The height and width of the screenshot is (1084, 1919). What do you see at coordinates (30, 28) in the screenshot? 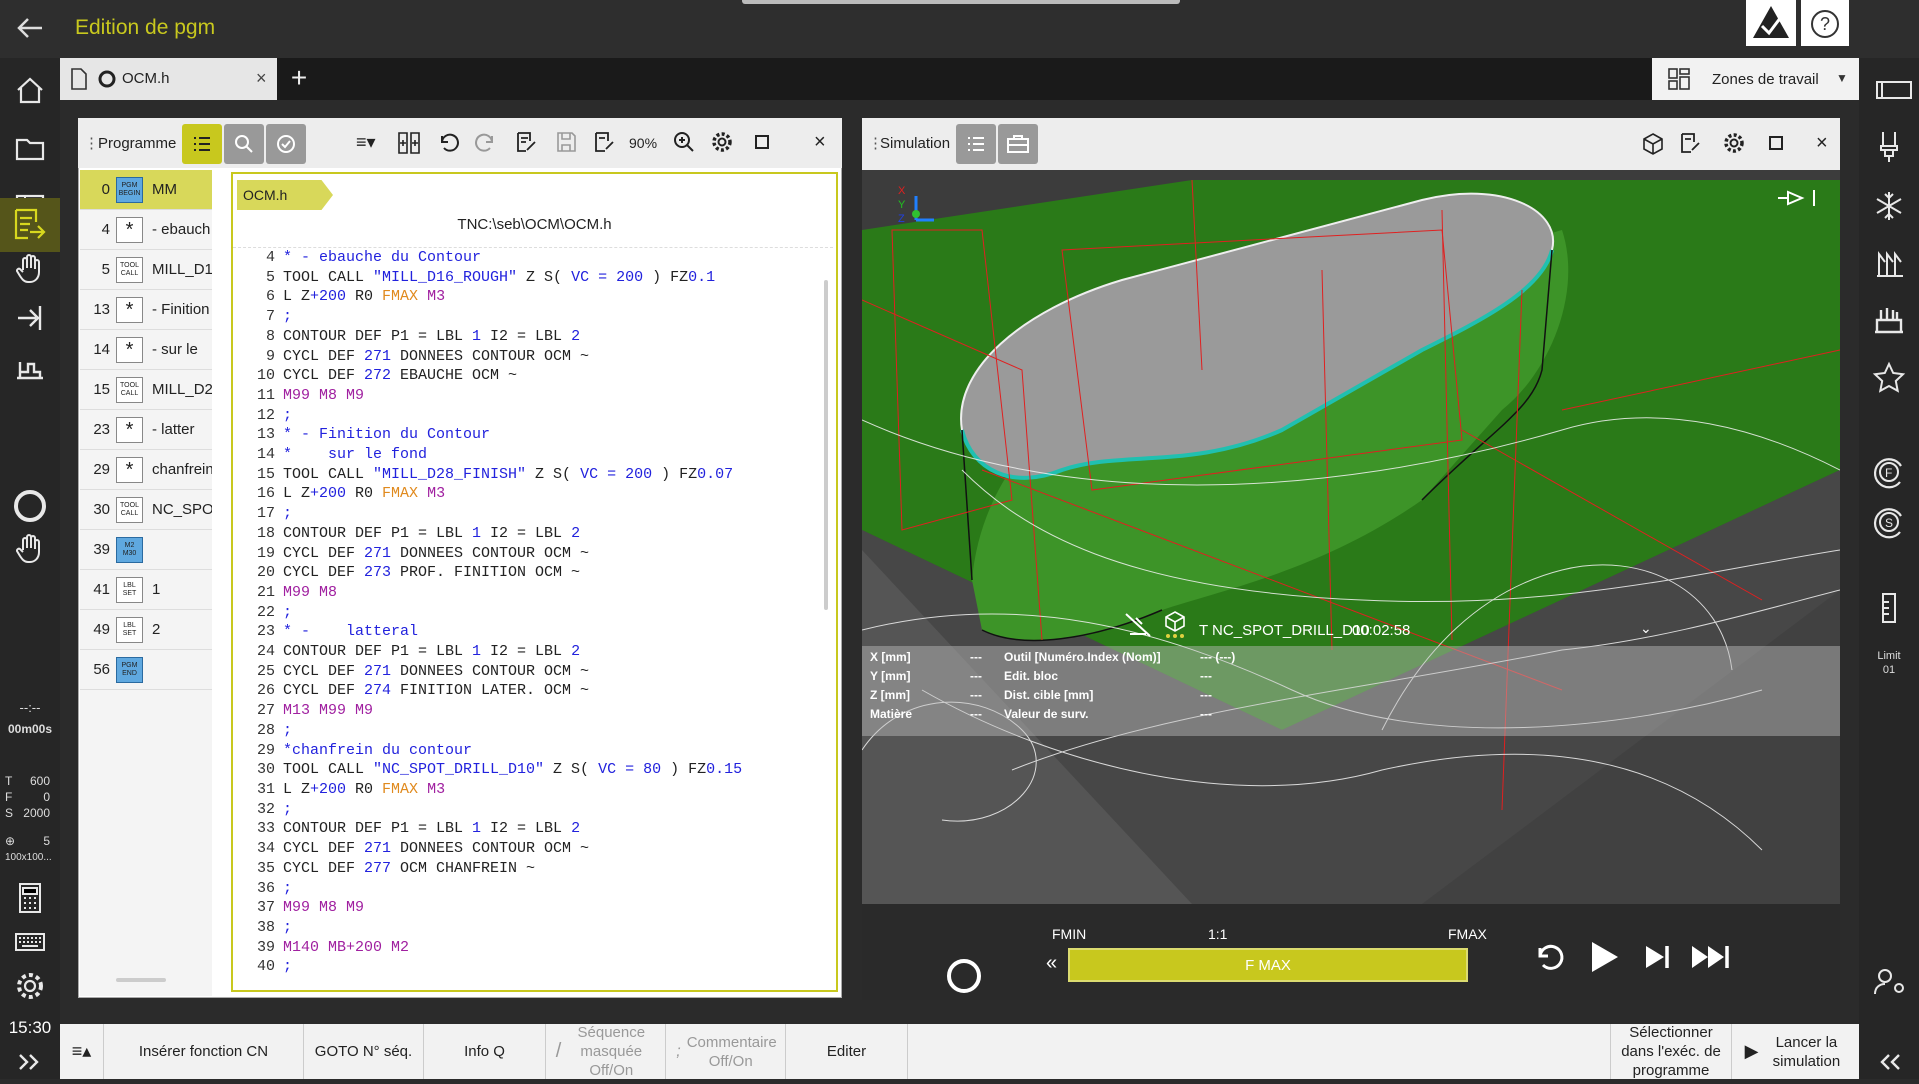
I see `back-arrow-icon` at bounding box center [30, 28].